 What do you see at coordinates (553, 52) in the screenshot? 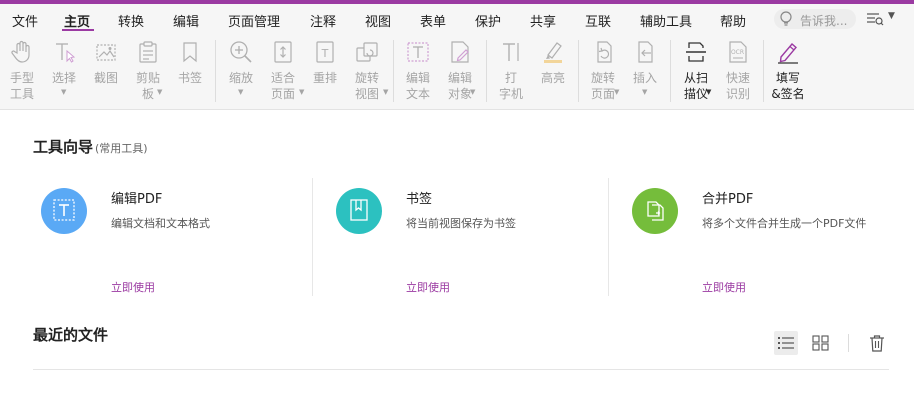
I see `highlight-icon` at bounding box center [553, 52].